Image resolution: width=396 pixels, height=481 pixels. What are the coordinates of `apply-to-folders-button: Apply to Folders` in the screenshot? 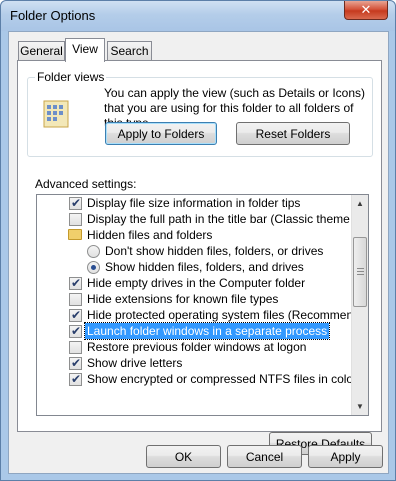 It's located at (161, 133).